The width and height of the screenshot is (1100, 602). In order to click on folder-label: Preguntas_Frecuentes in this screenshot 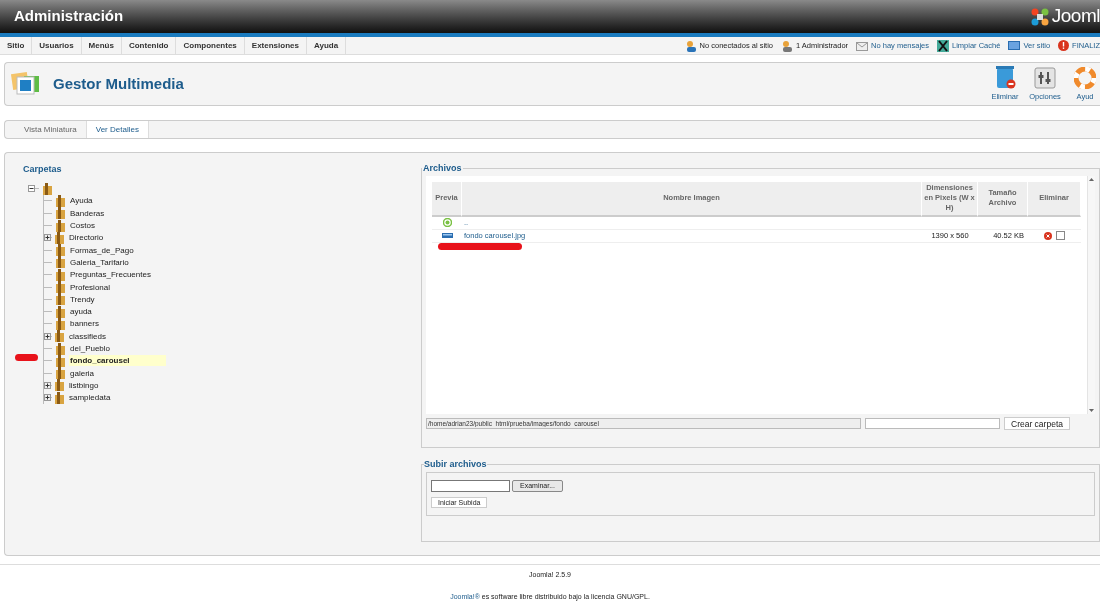, I will do `click(128, 275)`.